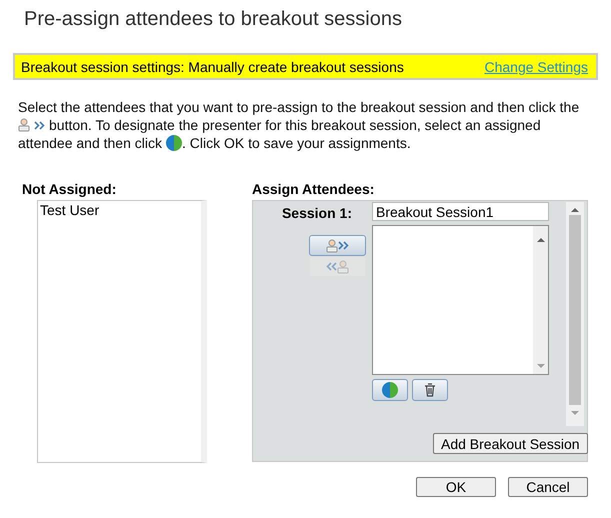 The height and width of the screenshot is (518, 611). What do you see at coordinates (213, 19) in the screenshot?
I see `dialog-title: Pre-assign attendees to breakout sessions` at bounding box center [213, 19].